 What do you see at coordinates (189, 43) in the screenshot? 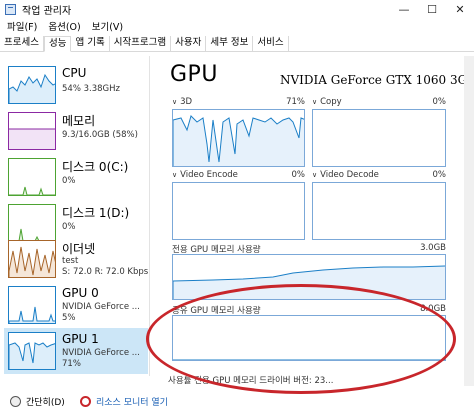
I see `tab-users: 사용자` at bounding box center [189, 43].